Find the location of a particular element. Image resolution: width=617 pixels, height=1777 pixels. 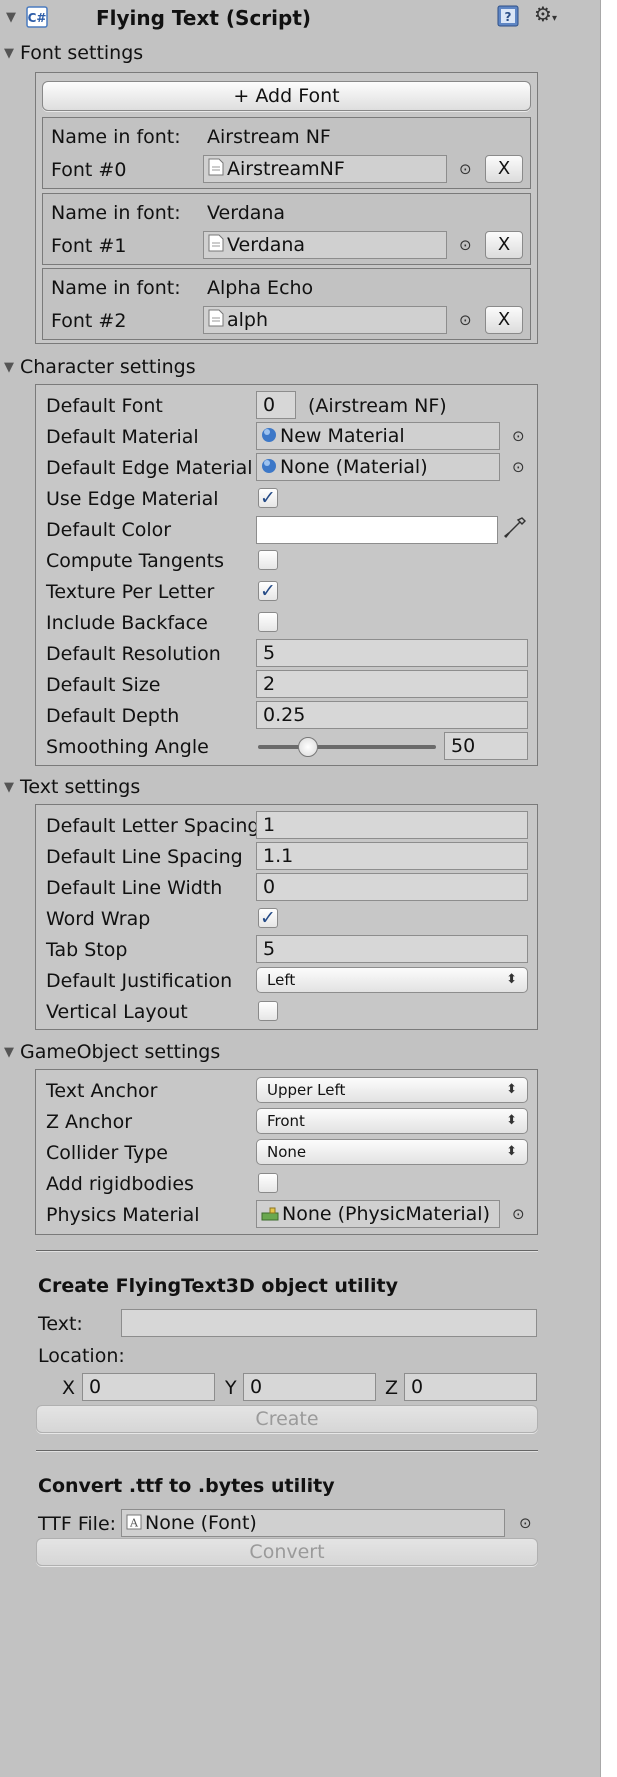

default-depth-field: 0.25 is located at coordinates (392, 715).